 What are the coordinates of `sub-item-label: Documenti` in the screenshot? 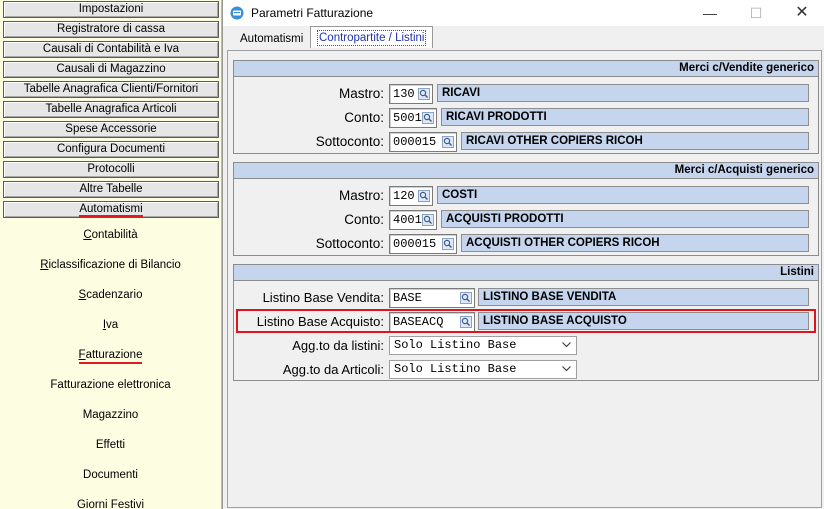 It's located at (110, 475).